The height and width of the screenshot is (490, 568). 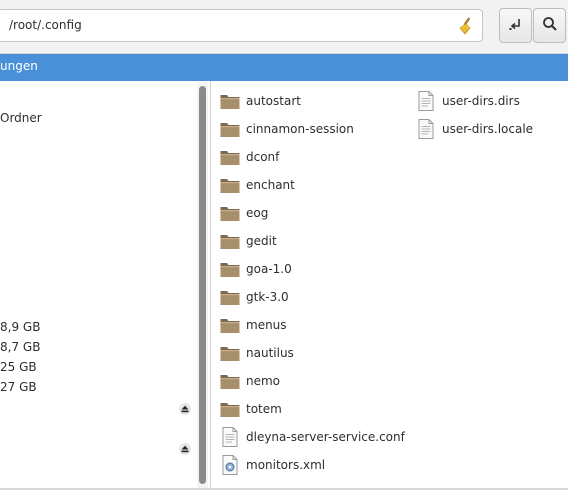 I want to click on file-name: autostart, so click(x=273, y=101).